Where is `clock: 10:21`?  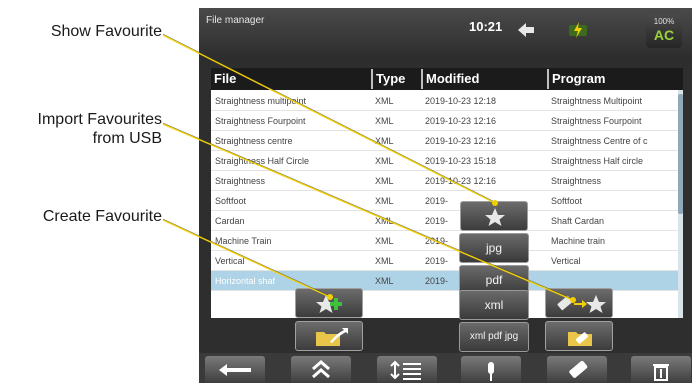
clock: 10:21 is located at coordinates (486, 26).